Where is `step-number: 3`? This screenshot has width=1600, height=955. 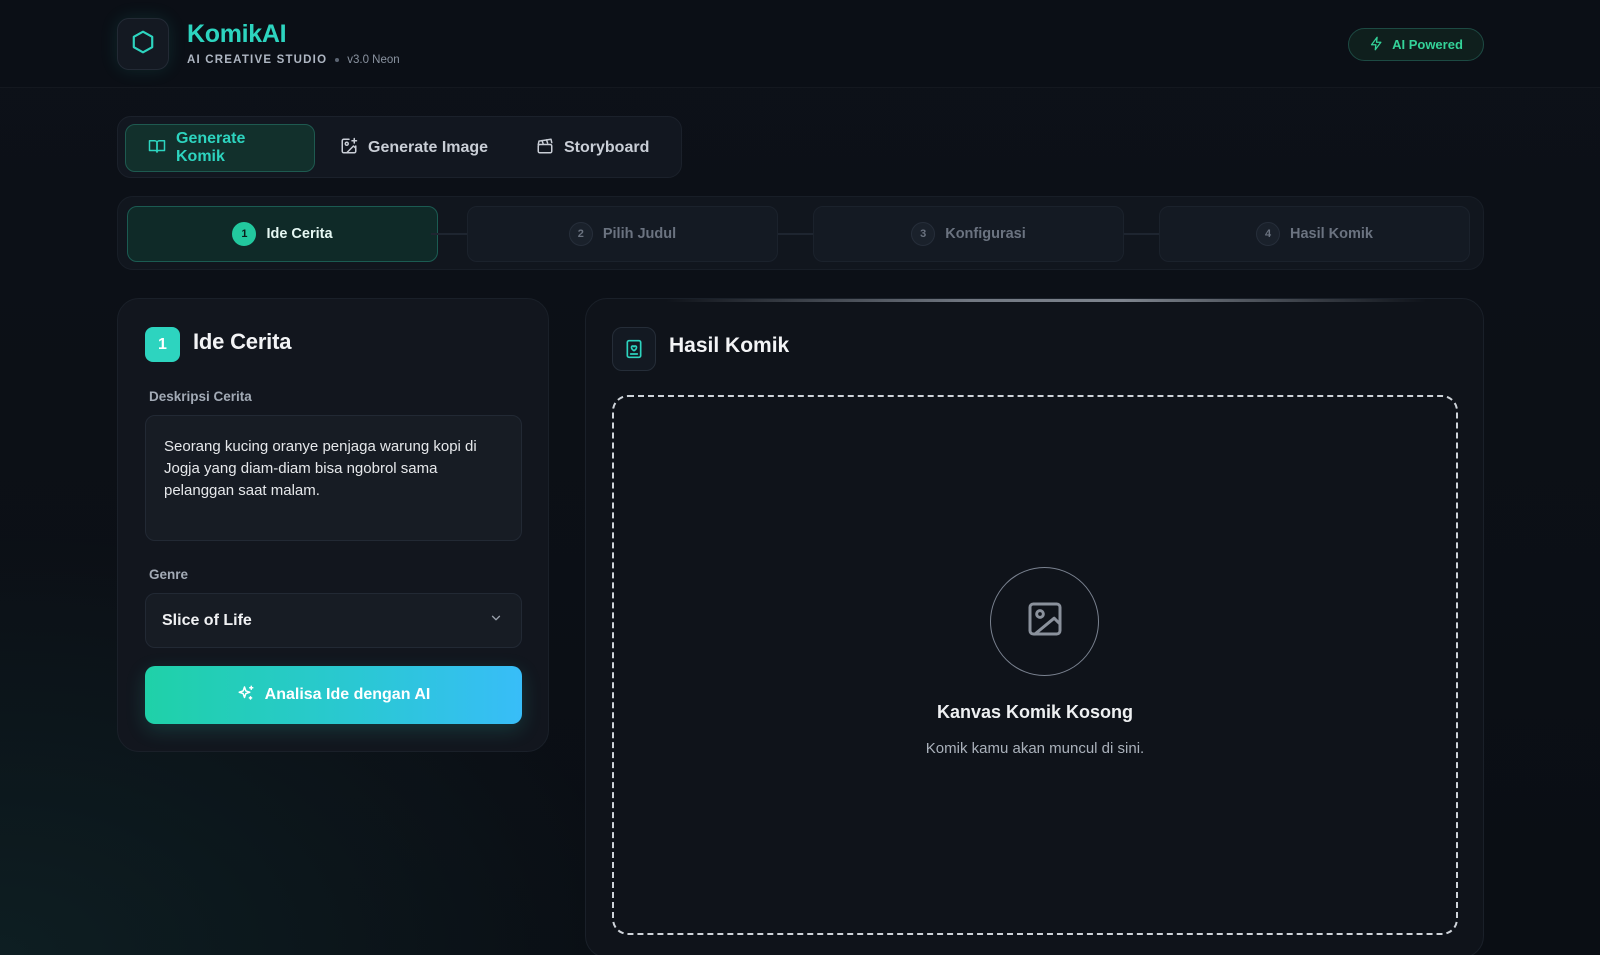
step-number: 3 is located at coordinates (923, 234).